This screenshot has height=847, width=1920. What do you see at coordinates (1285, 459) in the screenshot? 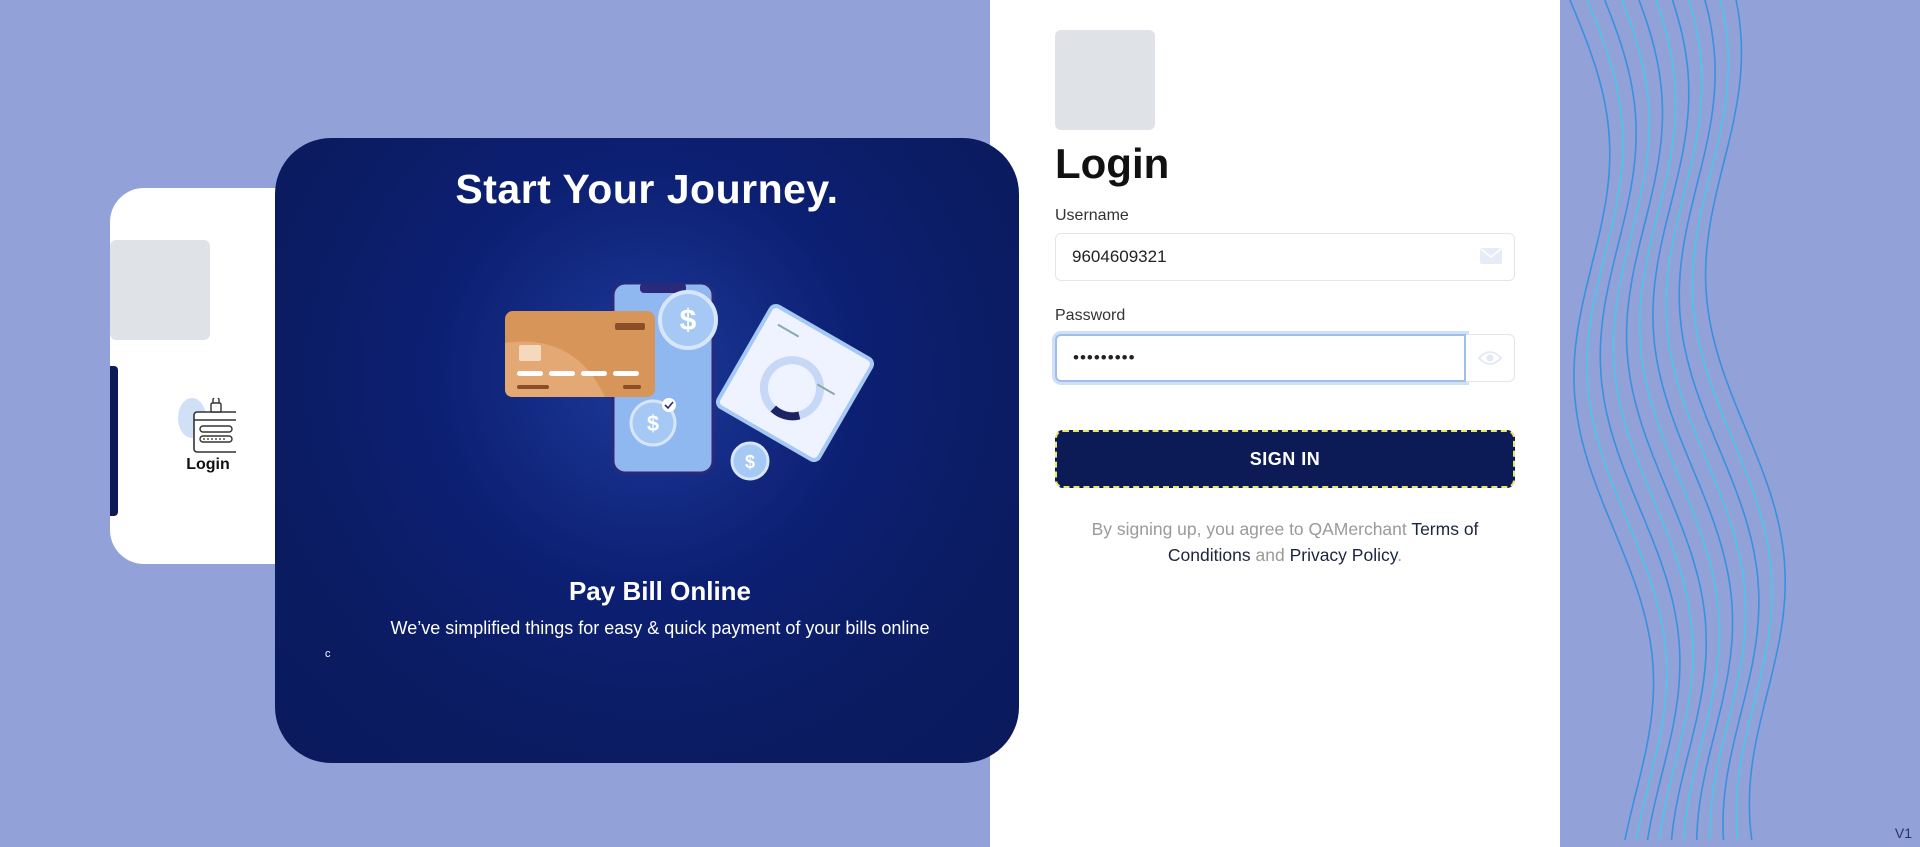
I see `sign-in-button: SIGN IN` at bounding box center [1285, 459].